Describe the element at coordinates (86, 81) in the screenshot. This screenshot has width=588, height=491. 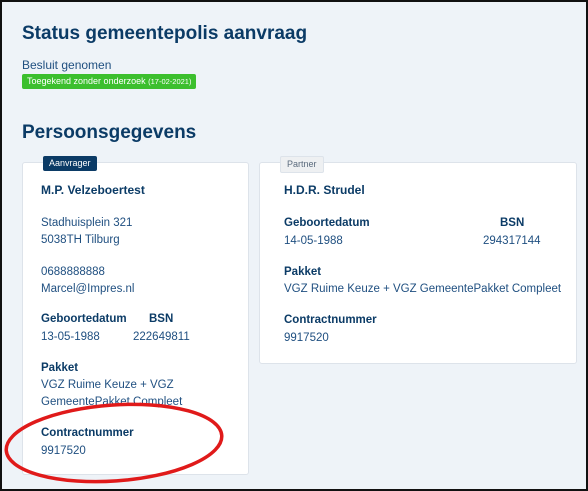
I see `status-badge-text: Toegekend zonder onderzoek` at that location.